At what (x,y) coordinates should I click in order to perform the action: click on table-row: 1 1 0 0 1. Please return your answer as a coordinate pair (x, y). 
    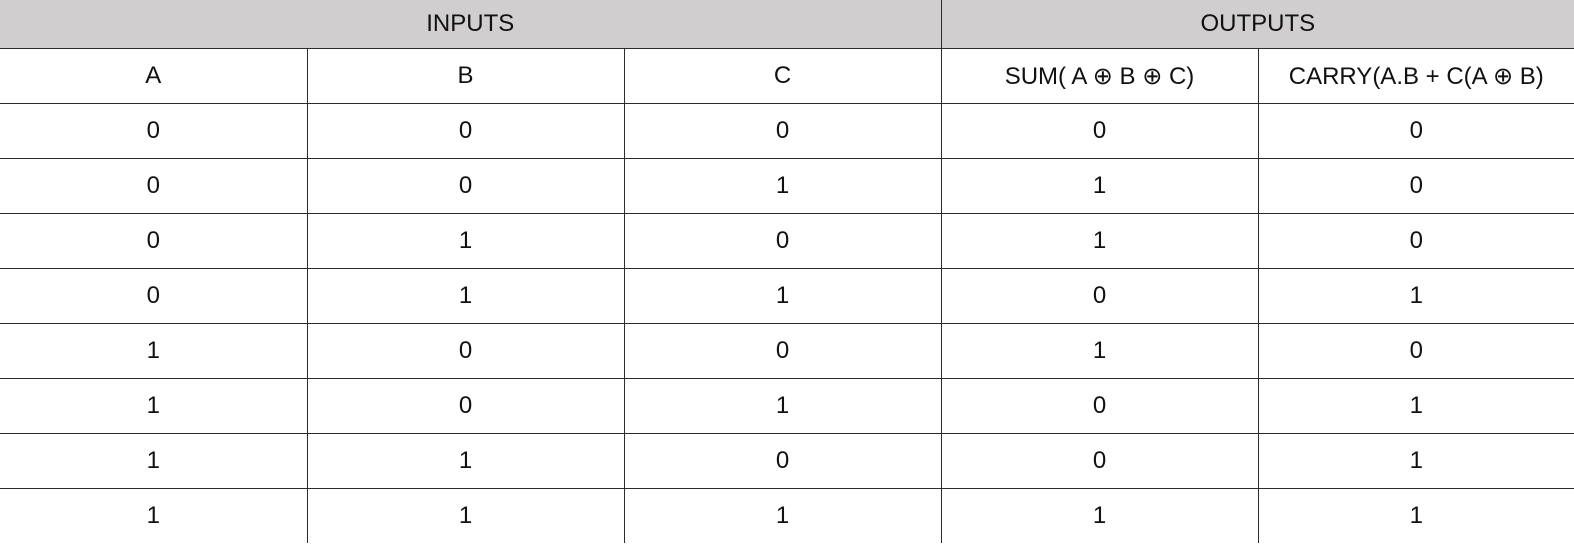
    Looking at the image, I should click on (787, 461).